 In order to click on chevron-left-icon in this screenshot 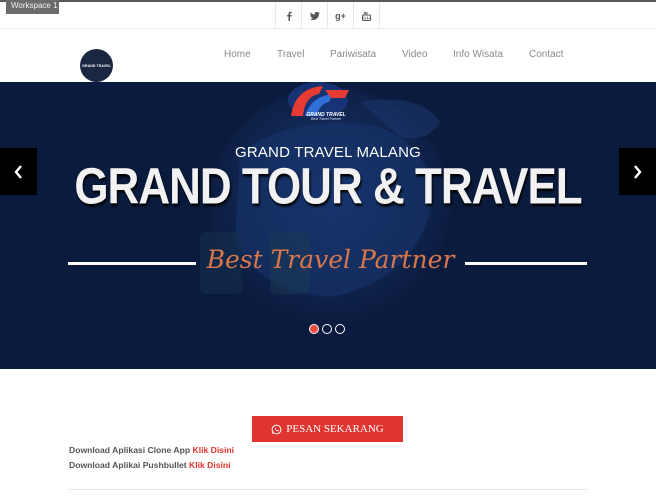, I will do `click(18, 171)`.